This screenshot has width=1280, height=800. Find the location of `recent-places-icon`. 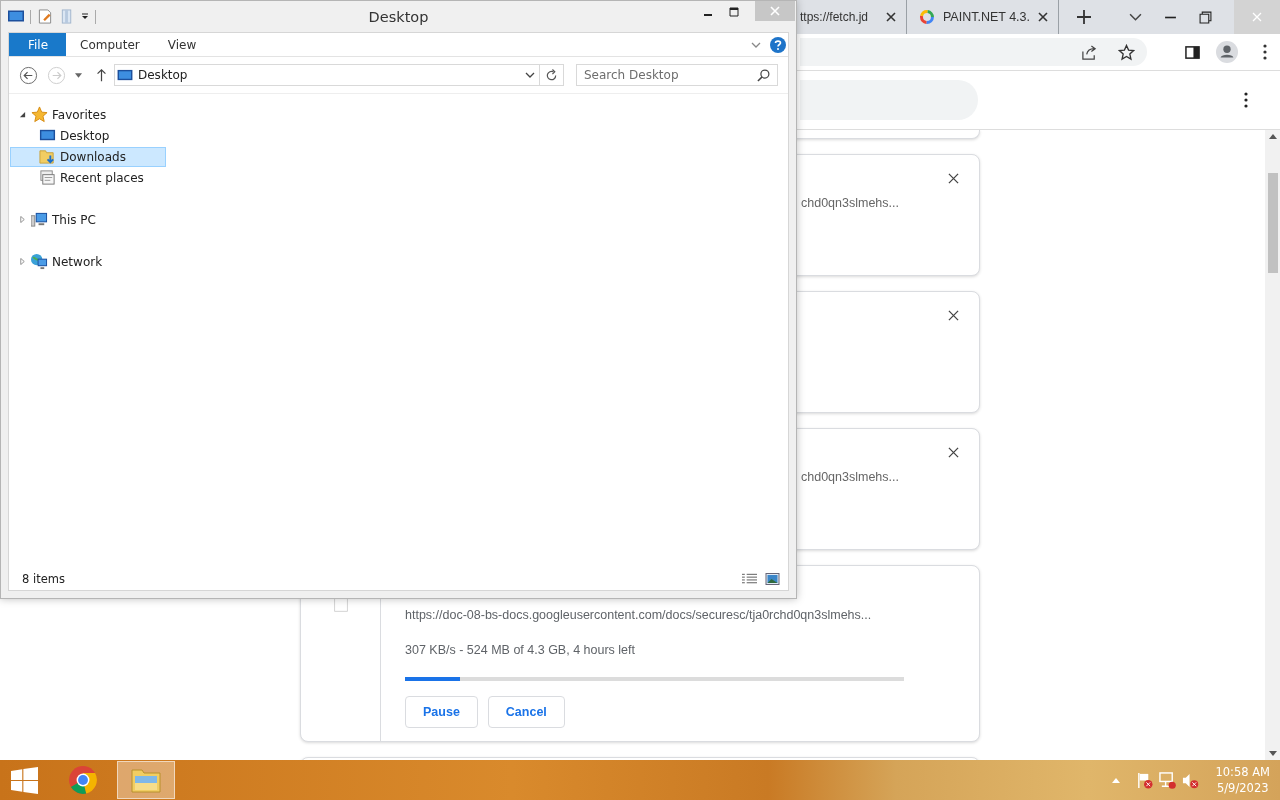

recent-places-icon is located at coordinates (47, 177).